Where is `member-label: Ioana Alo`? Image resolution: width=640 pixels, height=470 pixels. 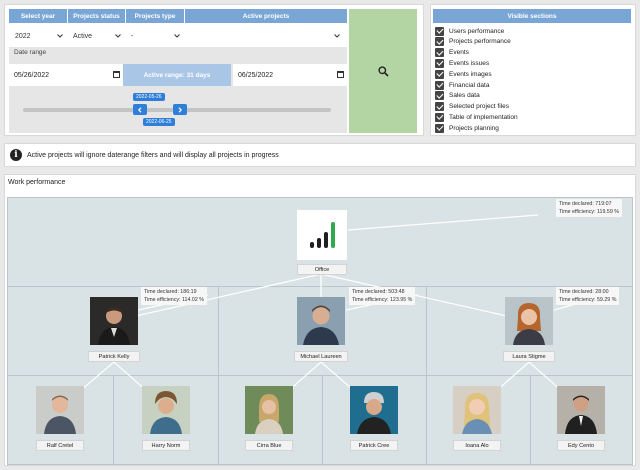 member-label: Ioana Alo is located at coordinates (477, 445).